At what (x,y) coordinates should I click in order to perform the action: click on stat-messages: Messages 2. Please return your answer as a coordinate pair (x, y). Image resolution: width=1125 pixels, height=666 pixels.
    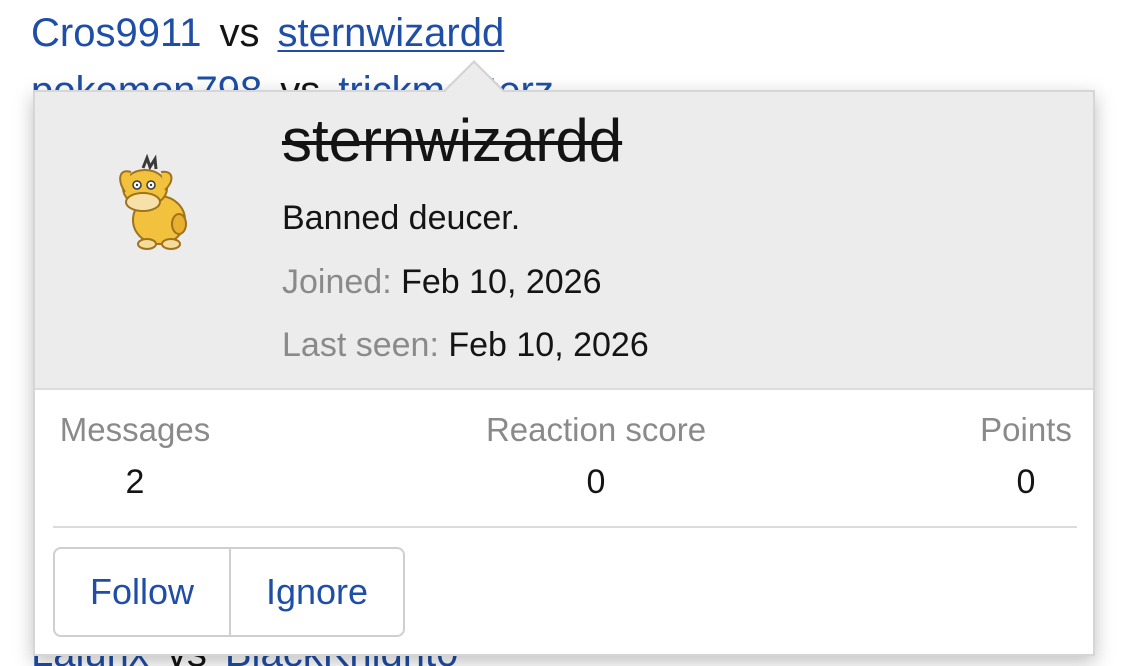
    Looking at the image, I should click on (135, 456).